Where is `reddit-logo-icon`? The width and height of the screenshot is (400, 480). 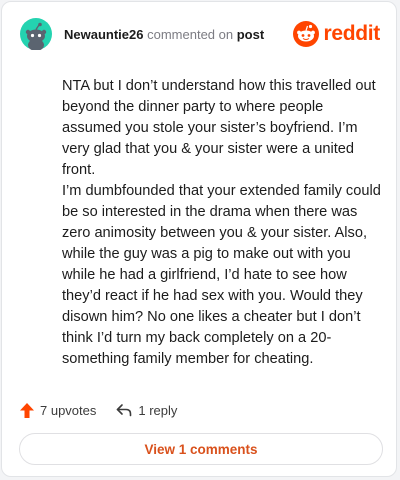
reddit-logo-icon is located at coordinates (306, 34).